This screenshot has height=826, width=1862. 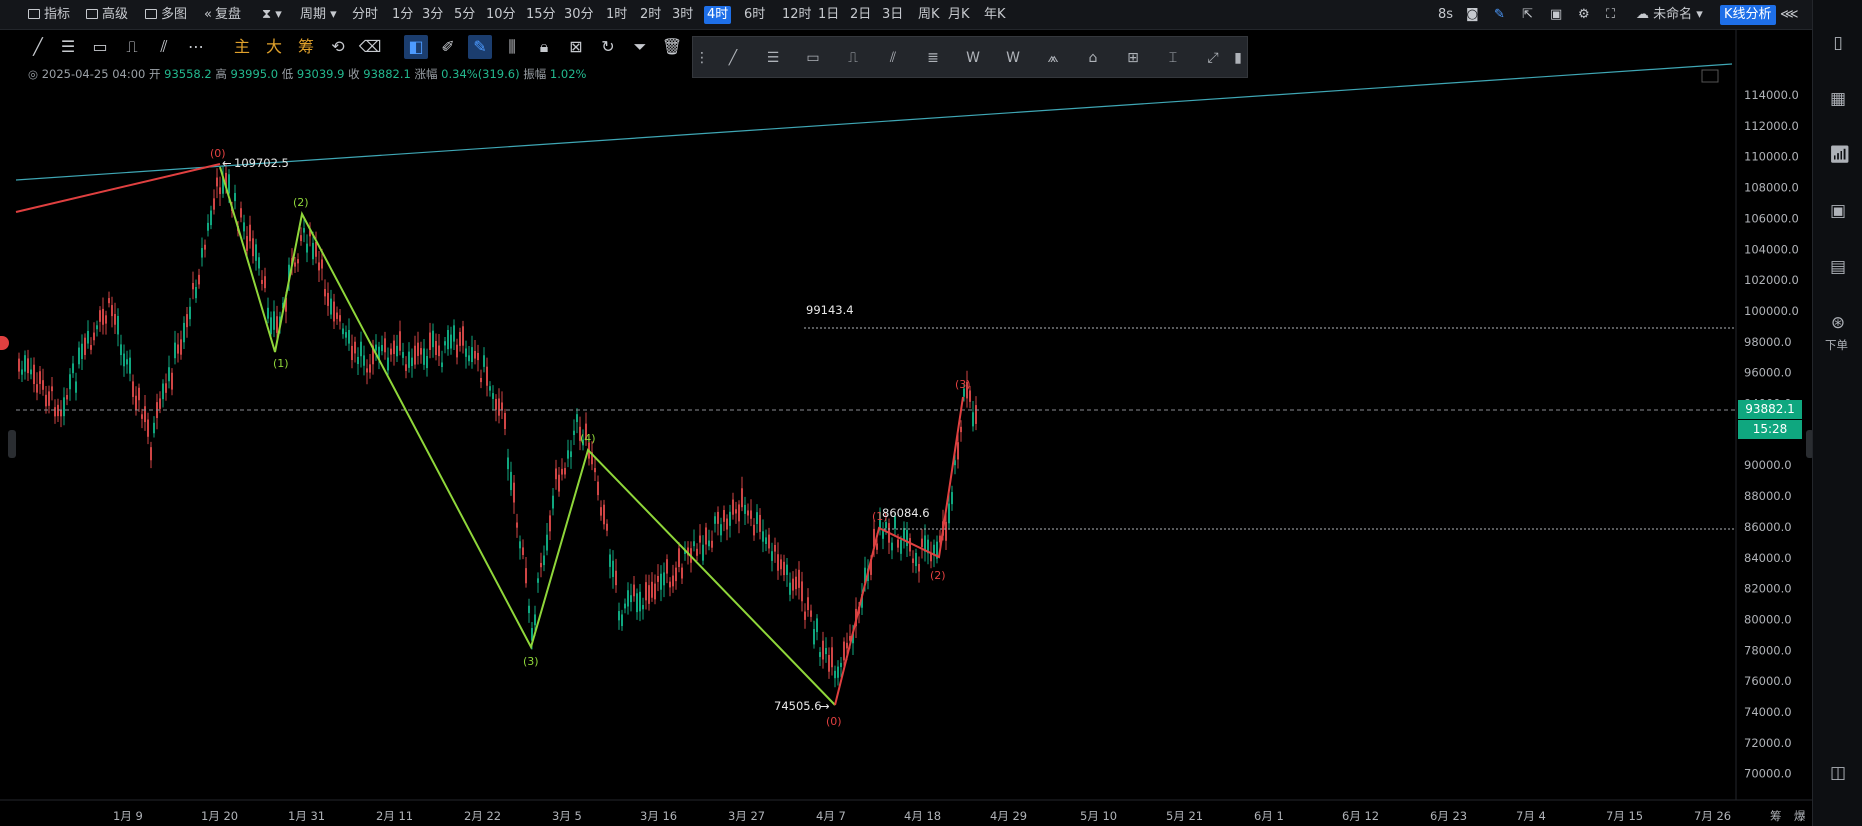 What do you see at coordinates (682, 15) in the screenshot?
I see `interval-9: 3时` at bounding box center [682, 15].